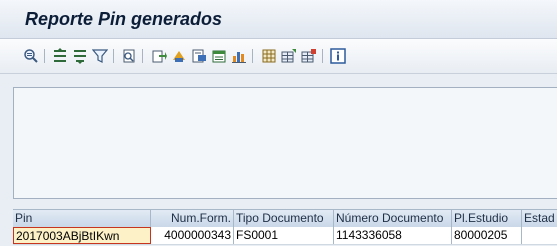  What do you see at coordinates (100, 56) in the screenshot?
I see `filter-icon` at bounding box center [100, 56].